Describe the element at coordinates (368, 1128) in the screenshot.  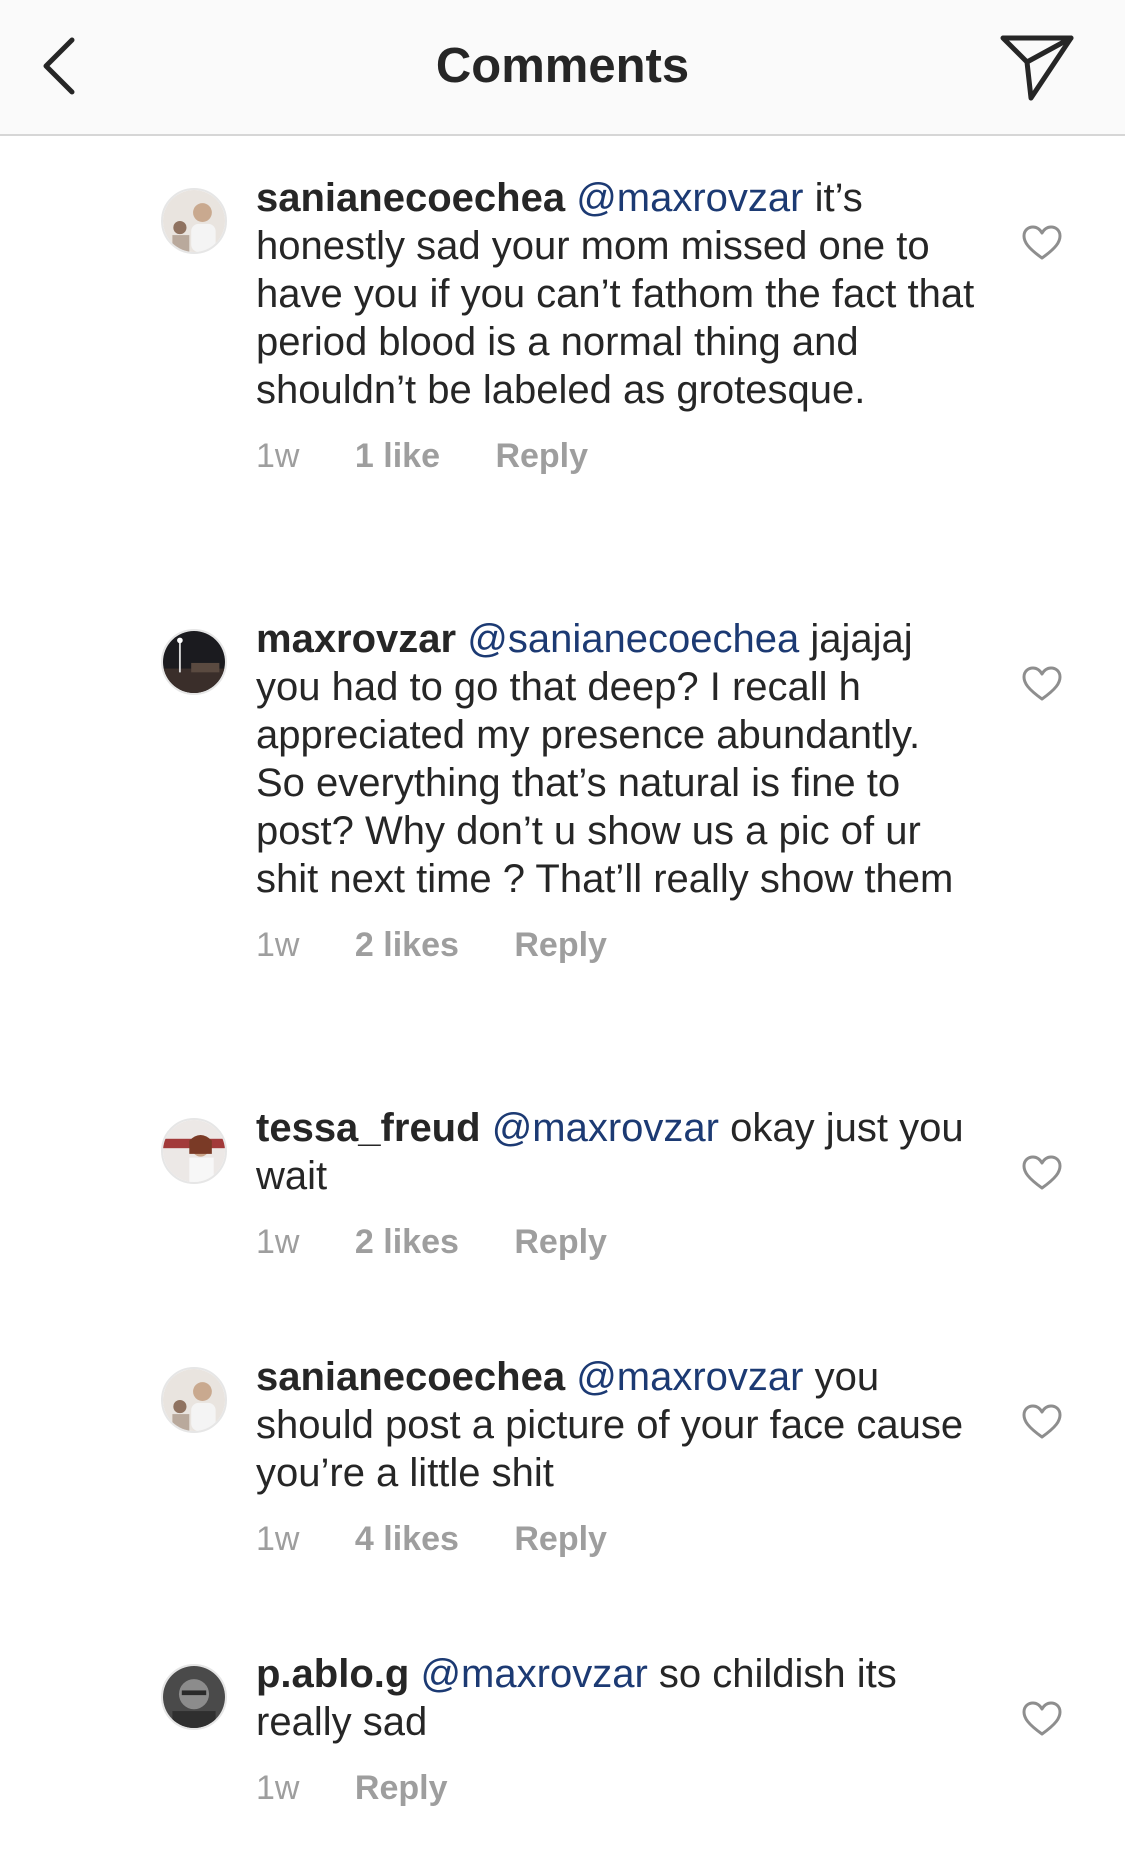
I see `comment-username: tessa_freud` at that location.